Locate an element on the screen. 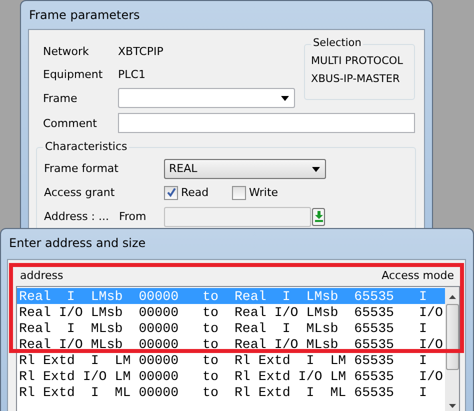 The image size is (474, 411). frame-format-label: Frame format is located at coordinates (82, 168).